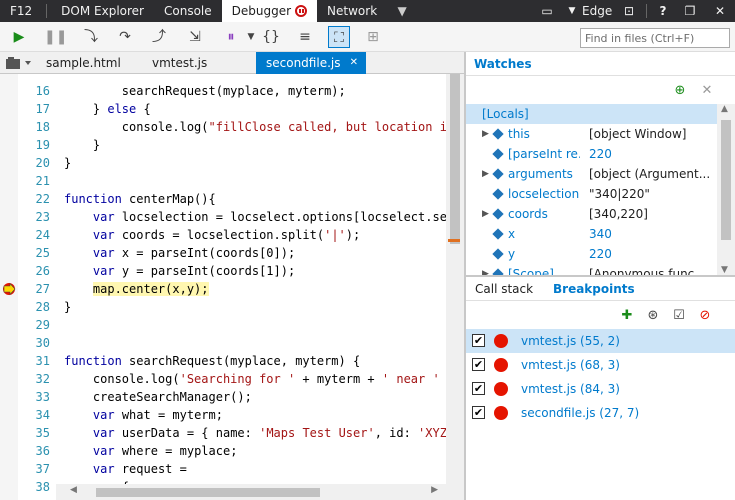 The height and width of the screenshot is (500, 735). What do you see at coordinates (504, 289) in the screenshot?
I see `tab-call-stack: Call stack` at bounding box center [504, 289].